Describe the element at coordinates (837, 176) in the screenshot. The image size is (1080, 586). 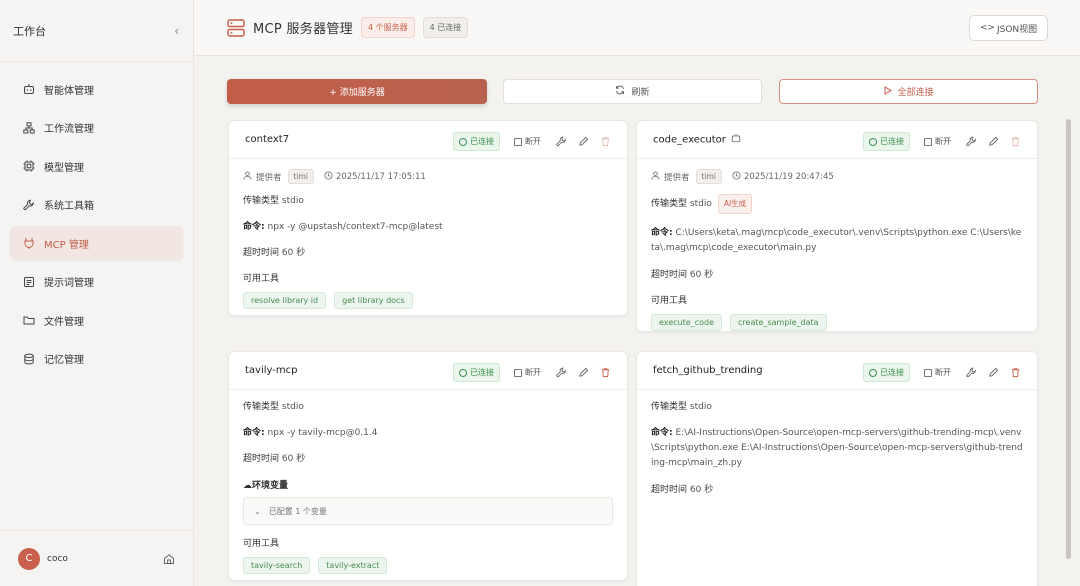
I see `provider-meta: 提供者 timi 2025/11/19 20:47:45` at that location.